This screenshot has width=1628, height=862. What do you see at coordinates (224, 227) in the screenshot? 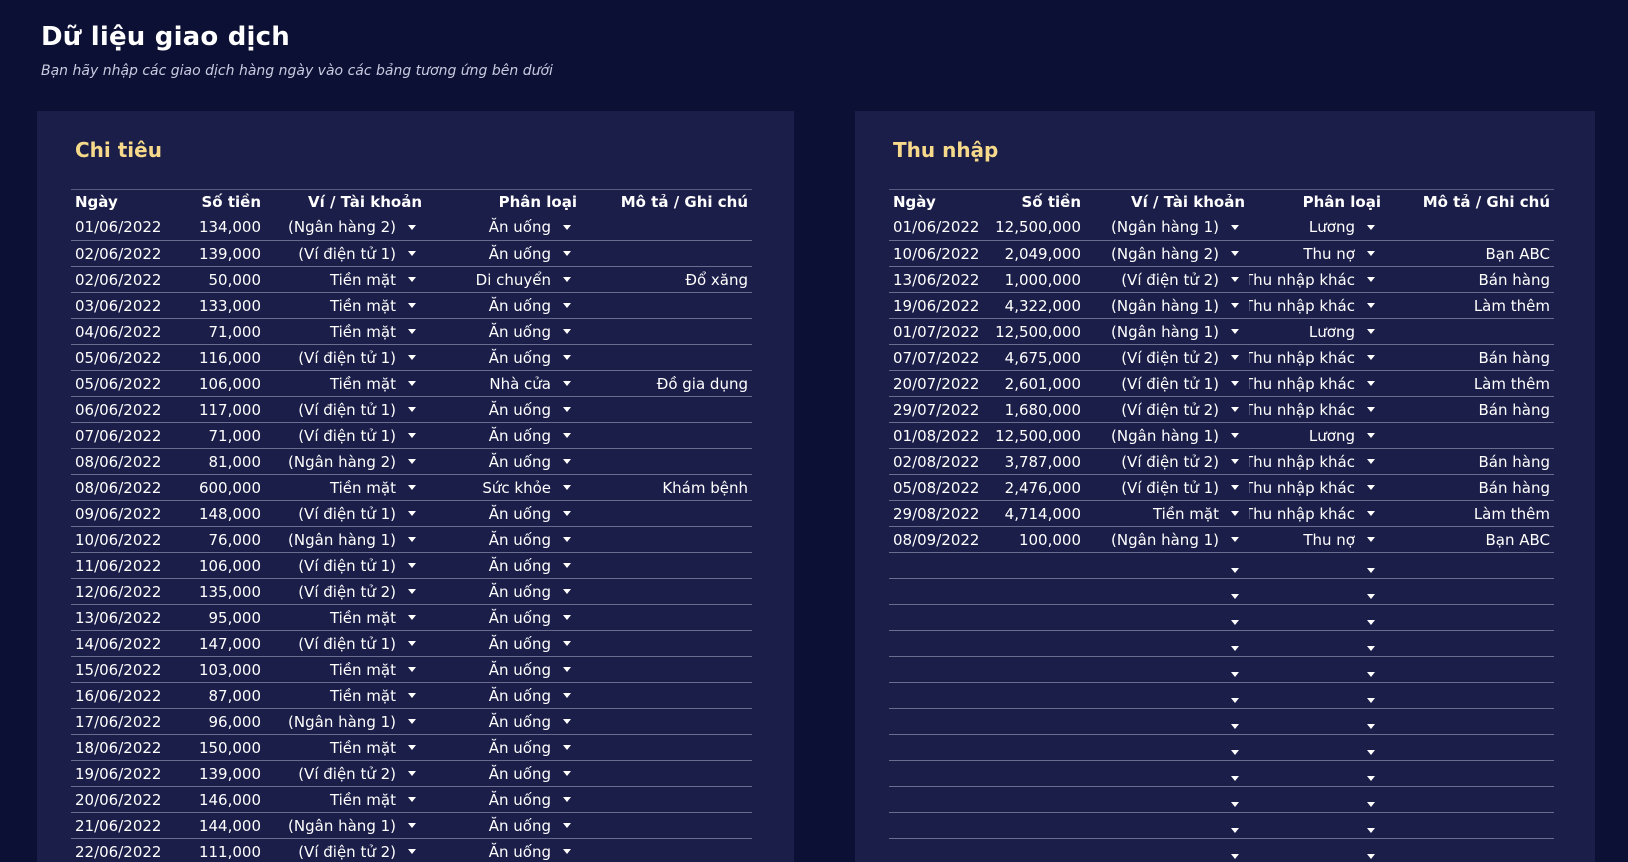
I see `cell-amount: 134,000` at bounding box center [224, 227].